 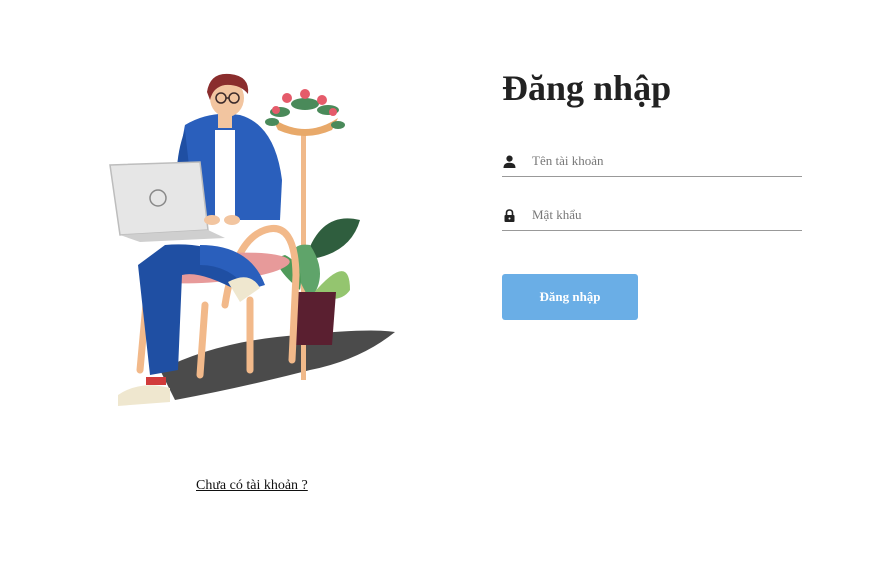 I want to click on signup-link: Chưa có tài khoản ?, so click(x=252, y=486).